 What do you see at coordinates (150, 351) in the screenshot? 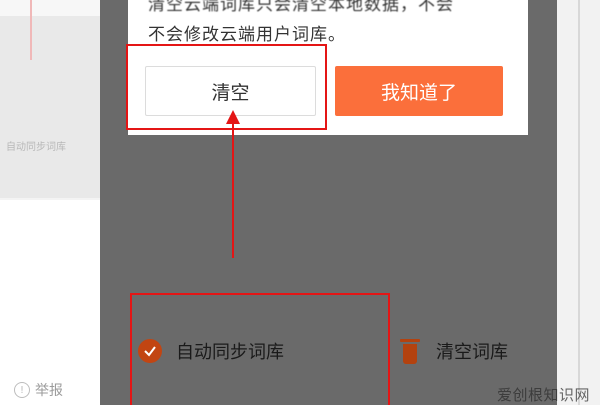
I see `check-circle-icon` at bounding box center [150, 351].